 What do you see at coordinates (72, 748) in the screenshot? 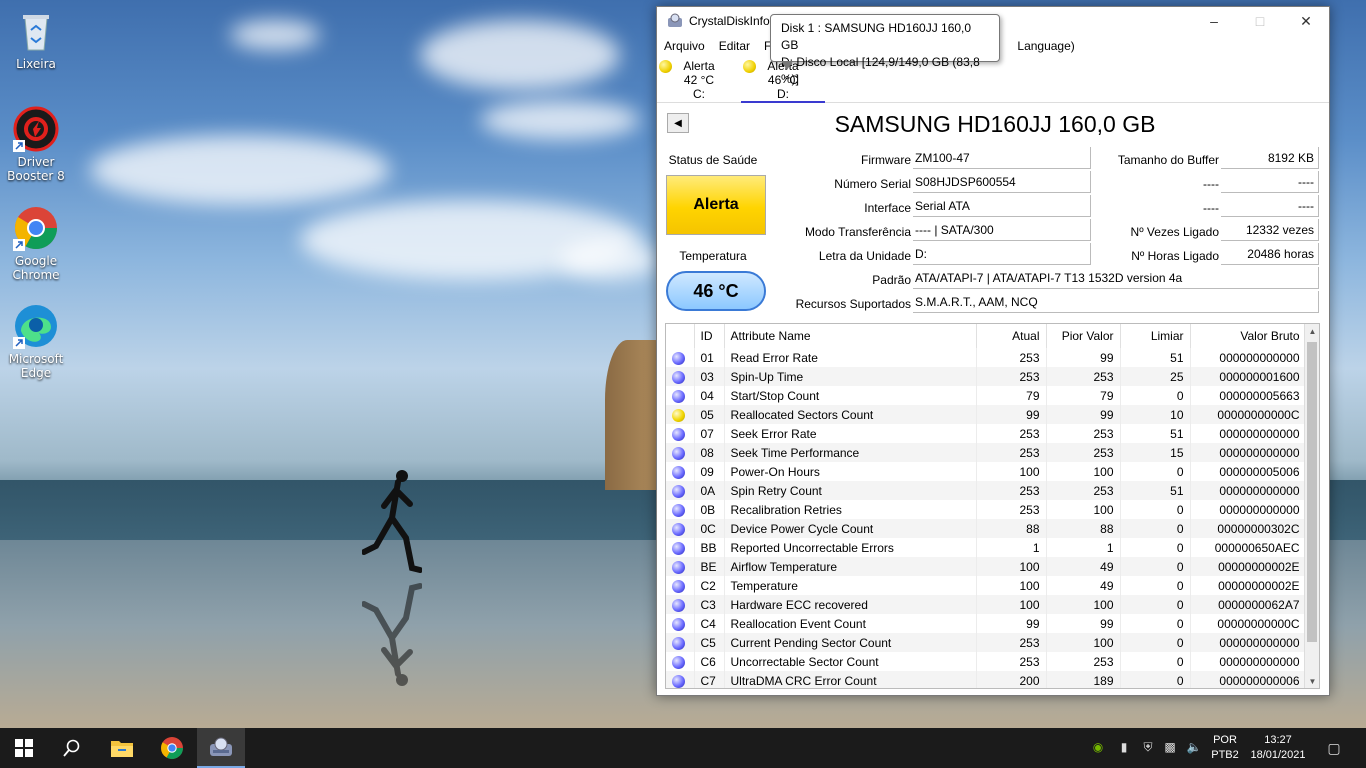
I see `search-button` at bounding box center [72, 748].